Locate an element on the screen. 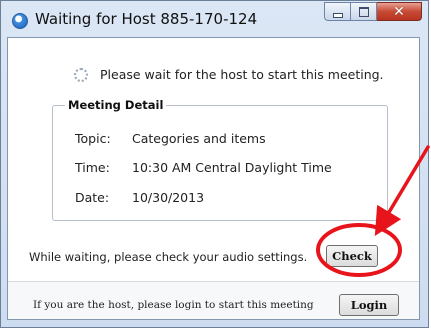 Image resolution: width=431 pixels, height=330 pixels. zoom-app-icon is located at coordinates (20, 21).